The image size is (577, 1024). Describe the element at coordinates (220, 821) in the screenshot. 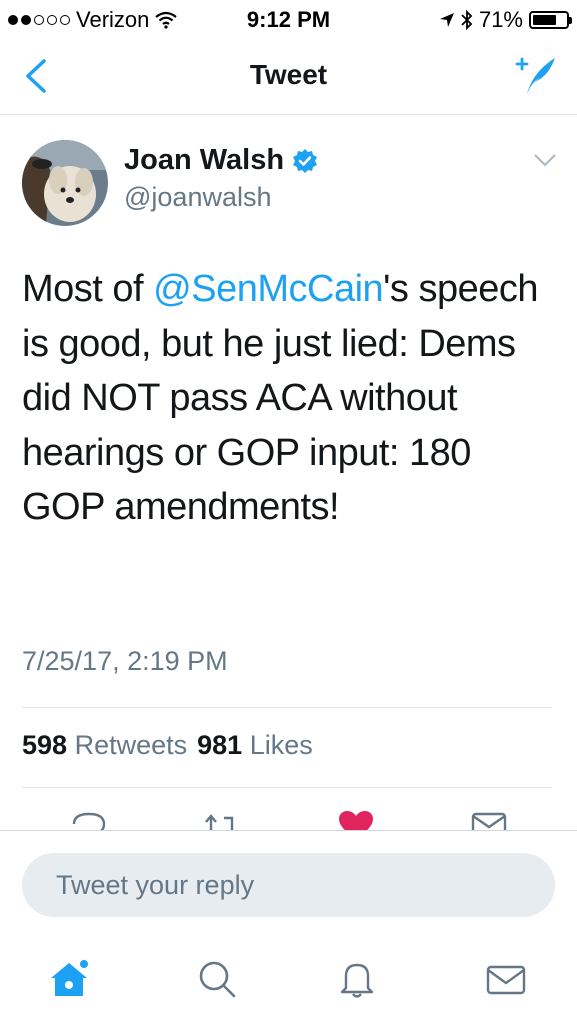

I see `retweet-icon` at that location.